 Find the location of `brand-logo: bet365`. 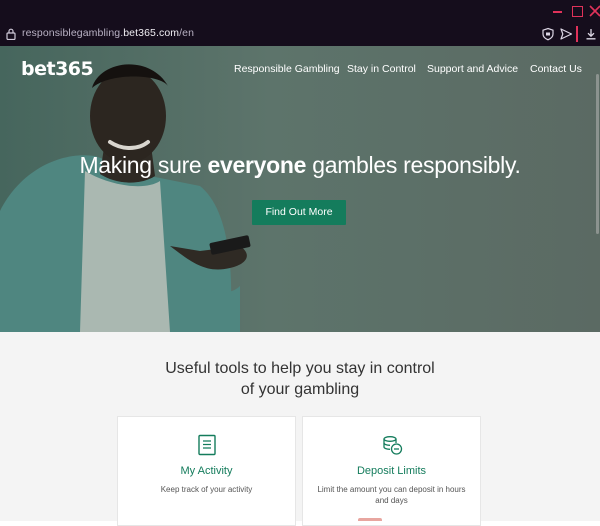

brand-logo: bet365 is located at coordinates (57, 69).